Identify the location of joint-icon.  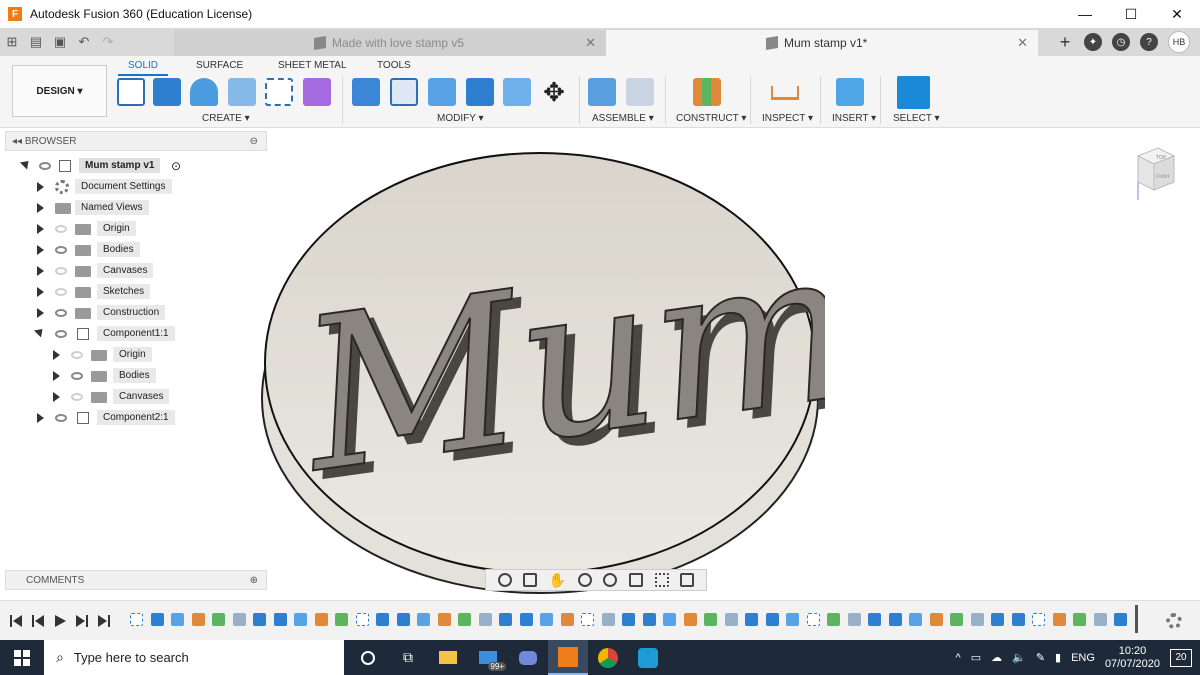
(640, 92).